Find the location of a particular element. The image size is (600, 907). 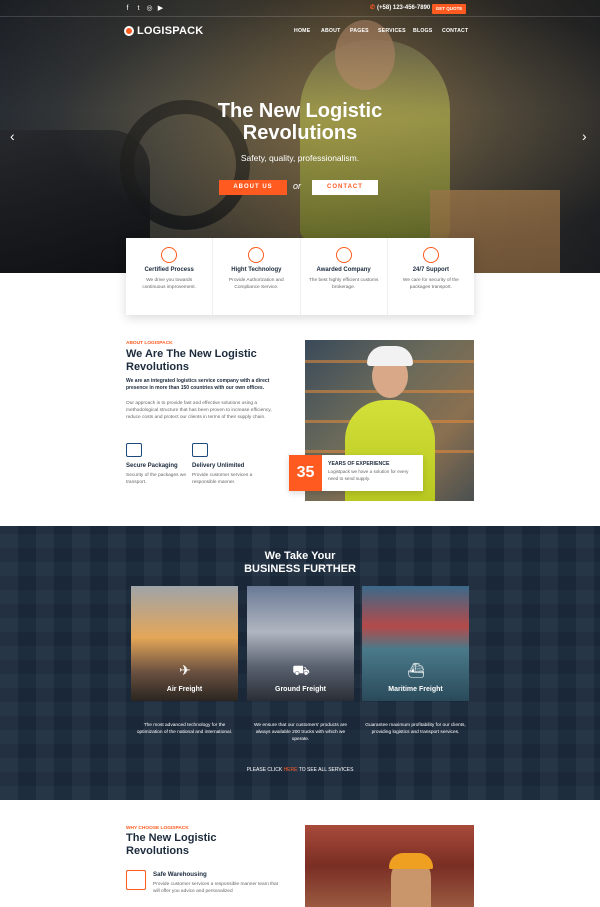

chevron-left-icon: ‹ is located at coordinates (12, 136).